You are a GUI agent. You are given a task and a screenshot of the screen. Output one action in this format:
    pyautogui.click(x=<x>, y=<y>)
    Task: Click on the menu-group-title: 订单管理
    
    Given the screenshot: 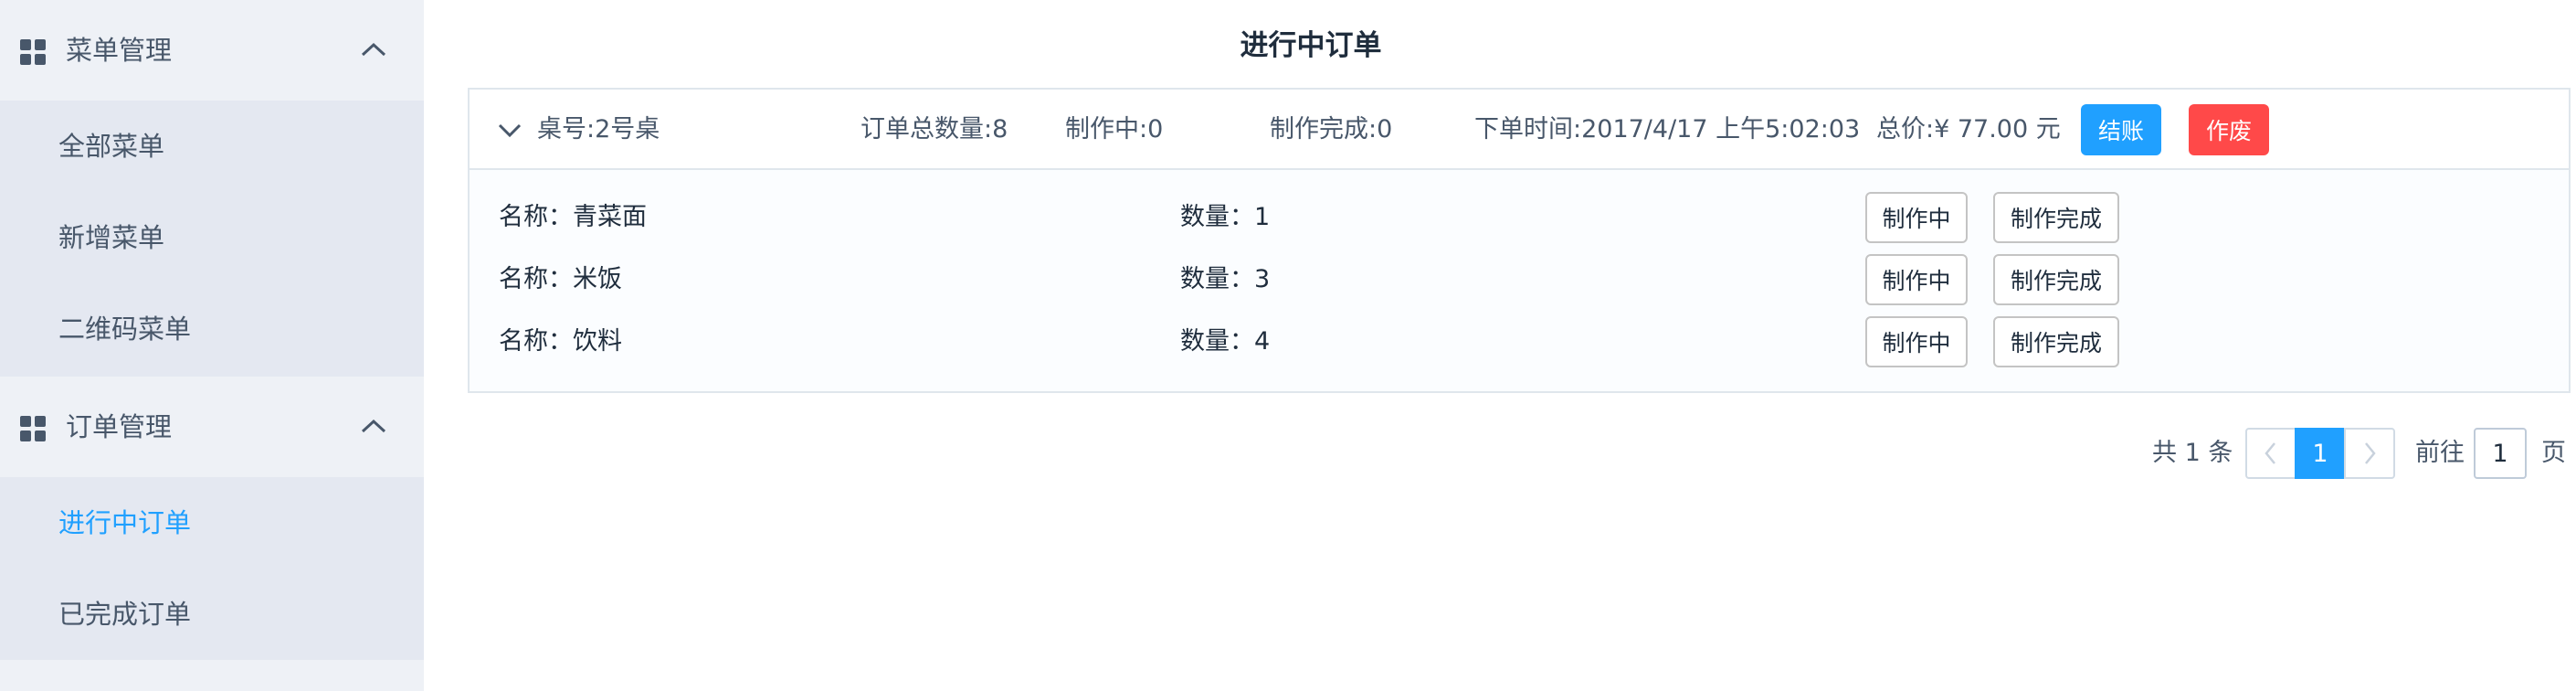 What is the action you would take?
    pyautogui.click(x=119, y=426)
    